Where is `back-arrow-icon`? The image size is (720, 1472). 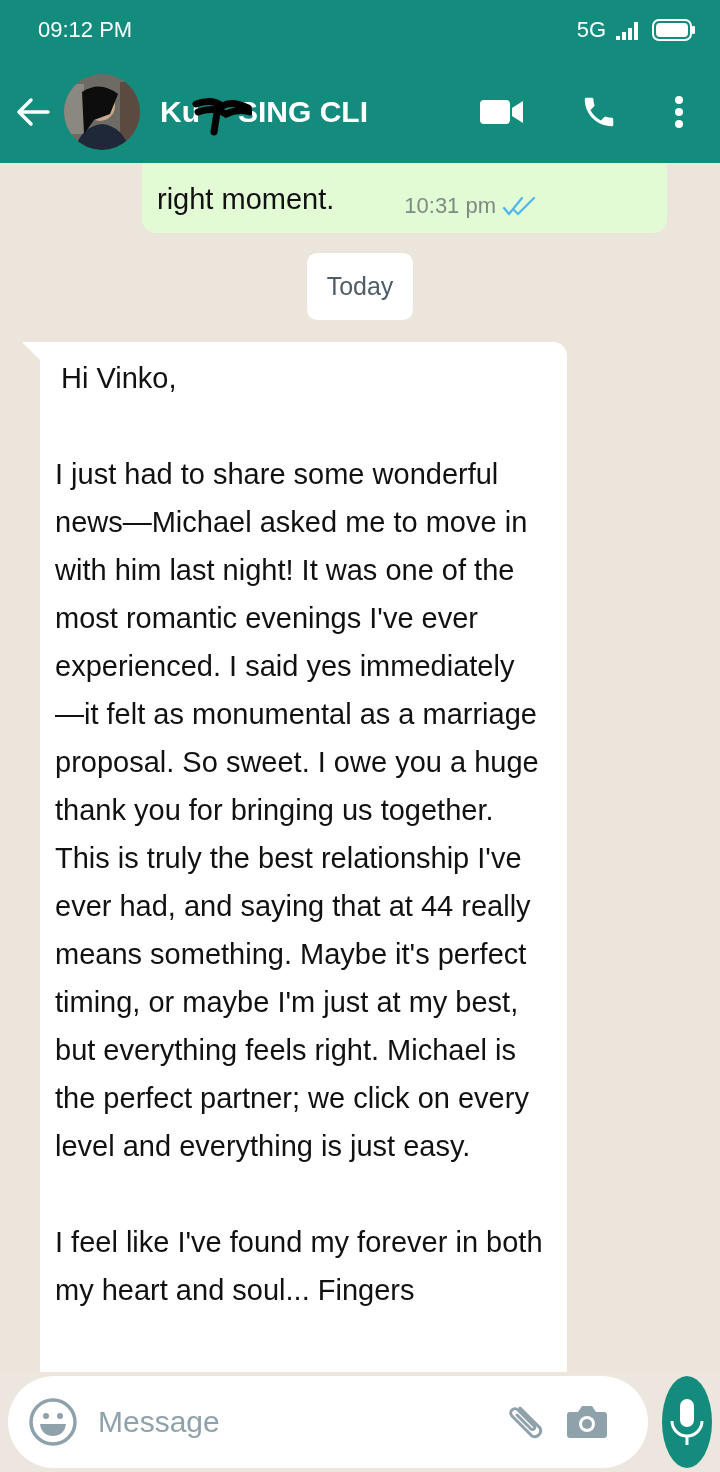
back-arrow-icon is located at coordinates (33, 111).